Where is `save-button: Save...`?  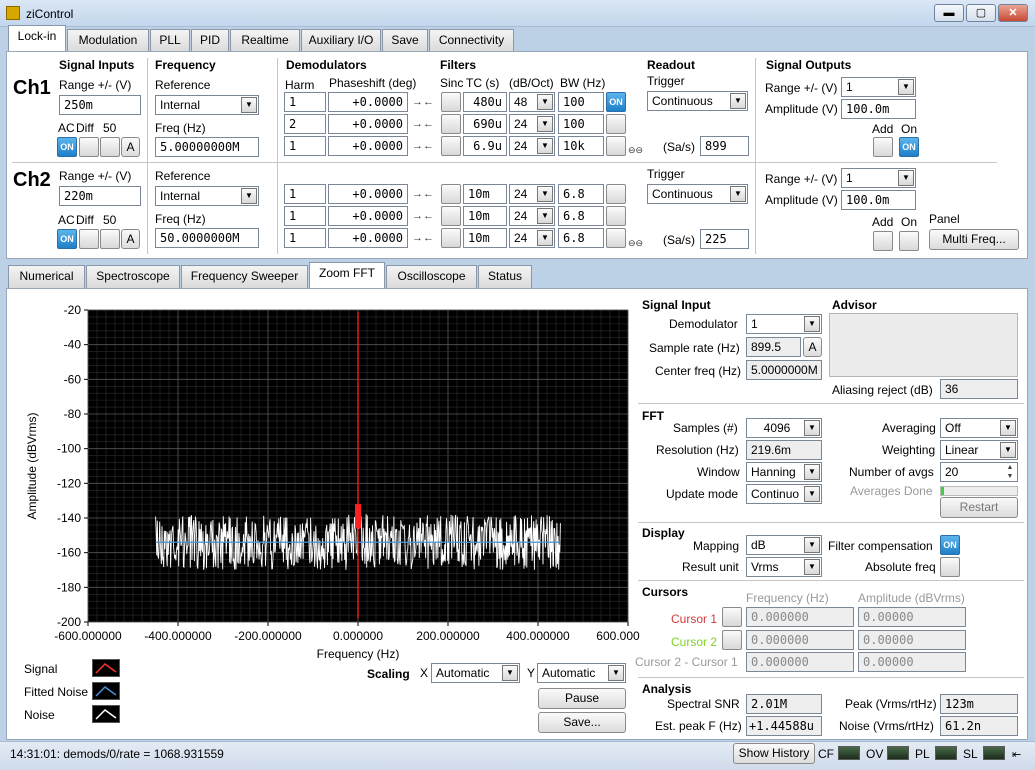 save-button: Save... is located at coordinates (582, 722).